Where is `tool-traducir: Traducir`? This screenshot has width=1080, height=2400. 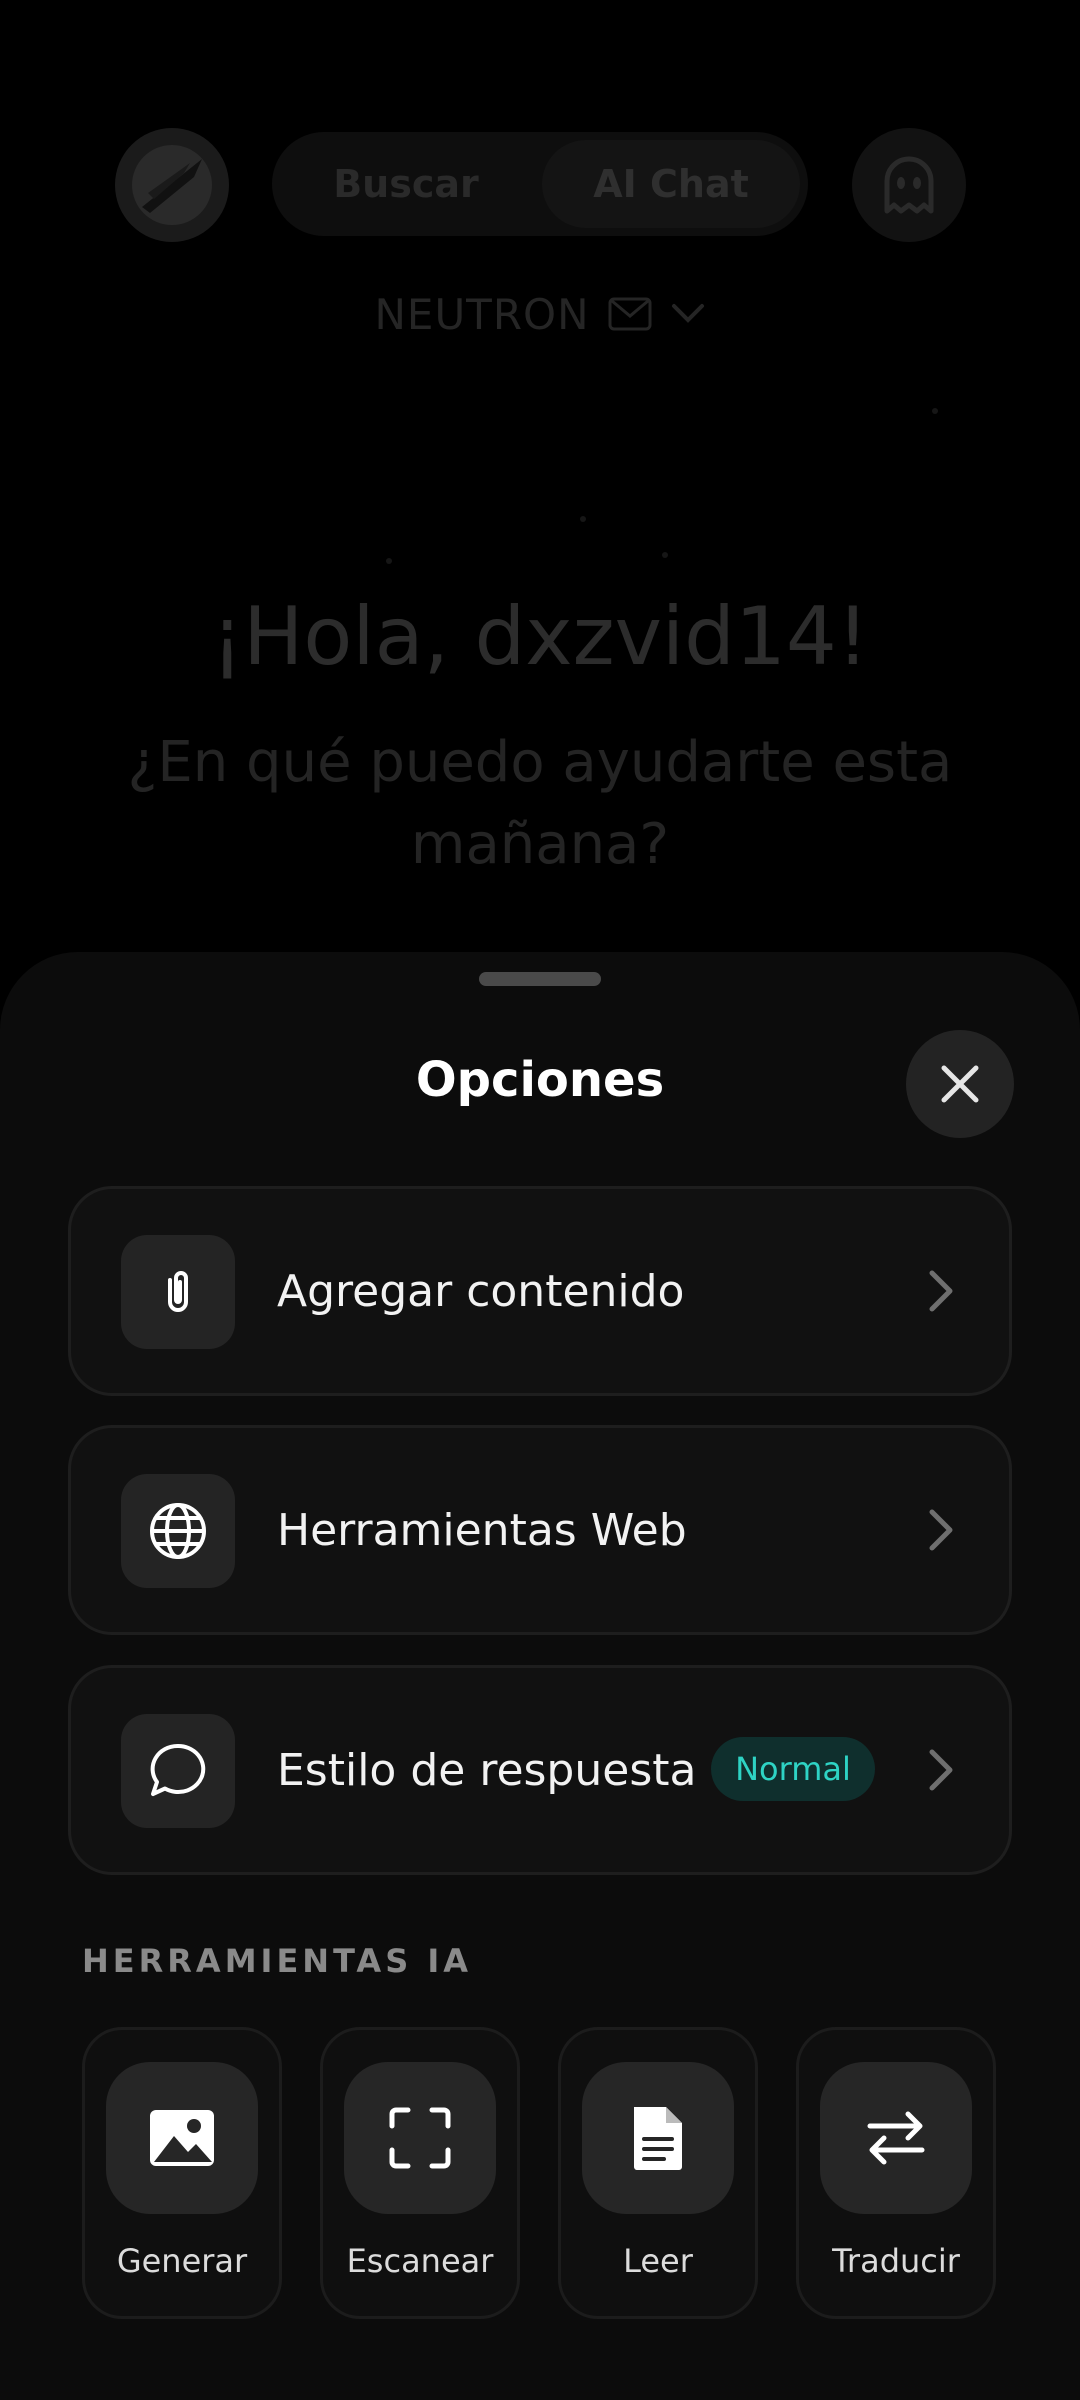 tool-traducir: Traducir is located at coordinates (896, 2173).